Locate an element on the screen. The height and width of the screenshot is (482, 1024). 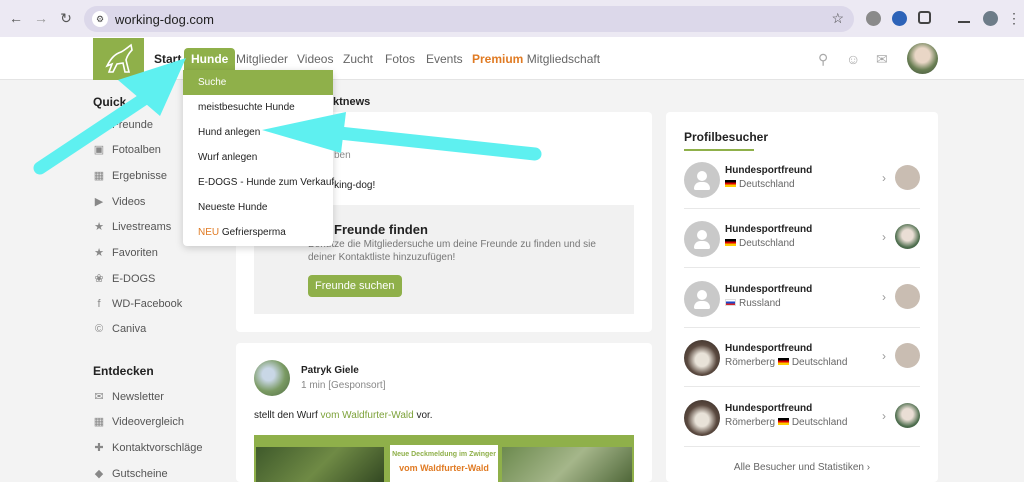
menu-dots-icon: ⋮ is located at coordinates (1014, 18).